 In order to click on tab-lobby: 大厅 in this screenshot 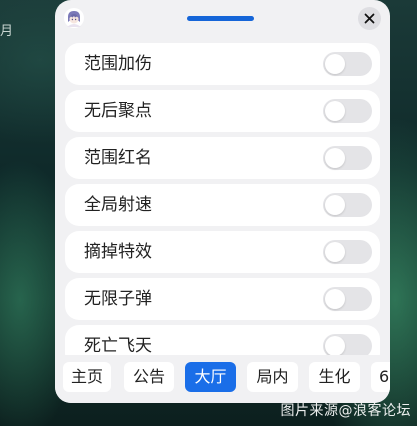, I will do `click(210, 377)`.